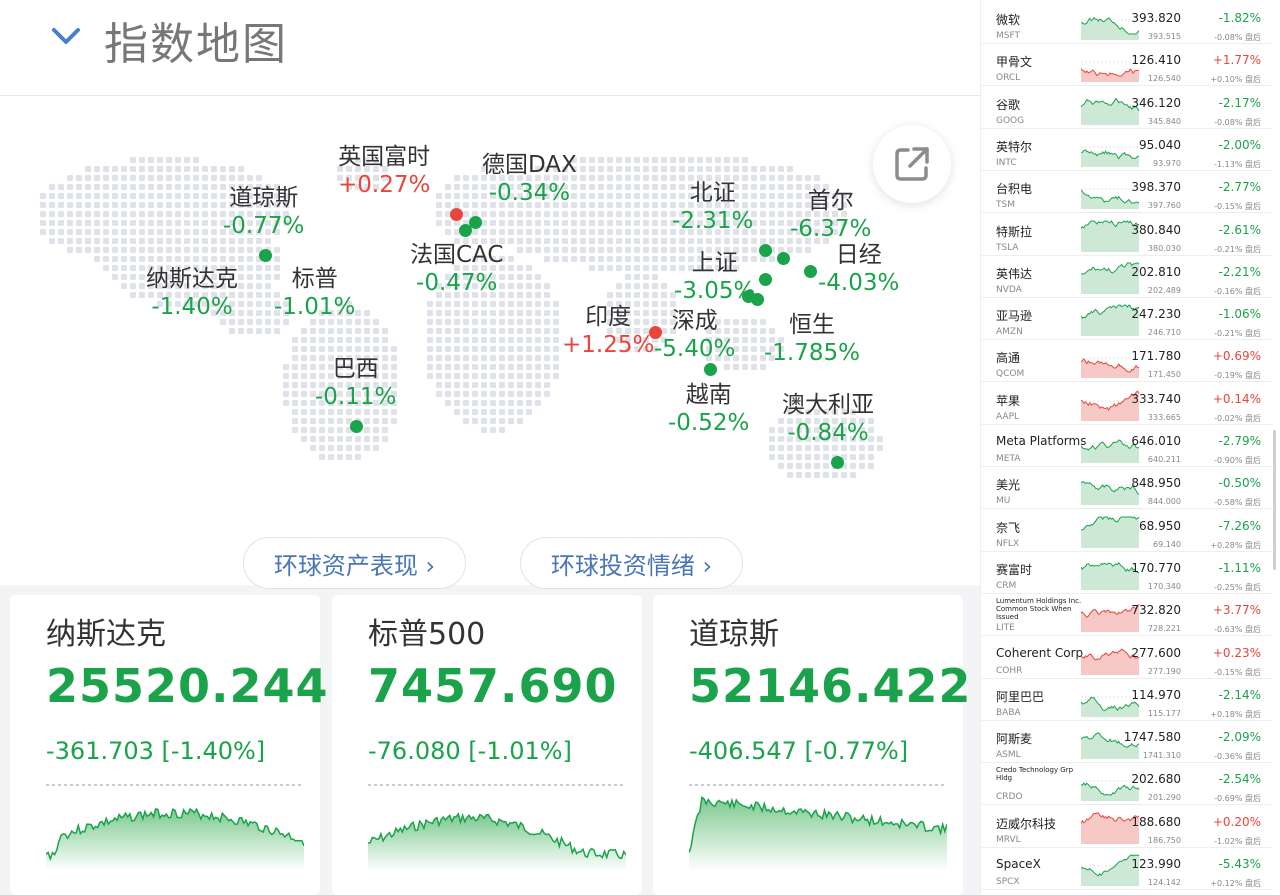  What do you see at coordinates (1127, 488) in the screenshot?
I see `stock-row: 美光 MU 848.950 844.000 -0.50% -0.58% 盘后` at bounding box center [1127, 488].